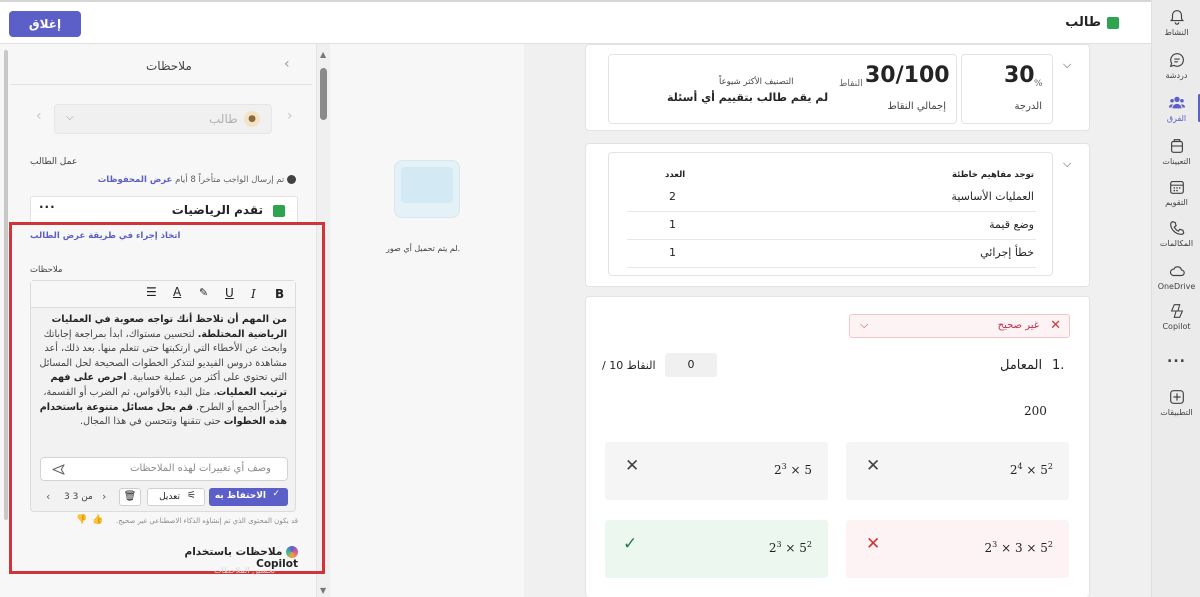 The image size is (1200, 597). What do you see at coordinates (427, 320) in the screenshot?
I see `student-images-area` at bounding box center [427, 320].